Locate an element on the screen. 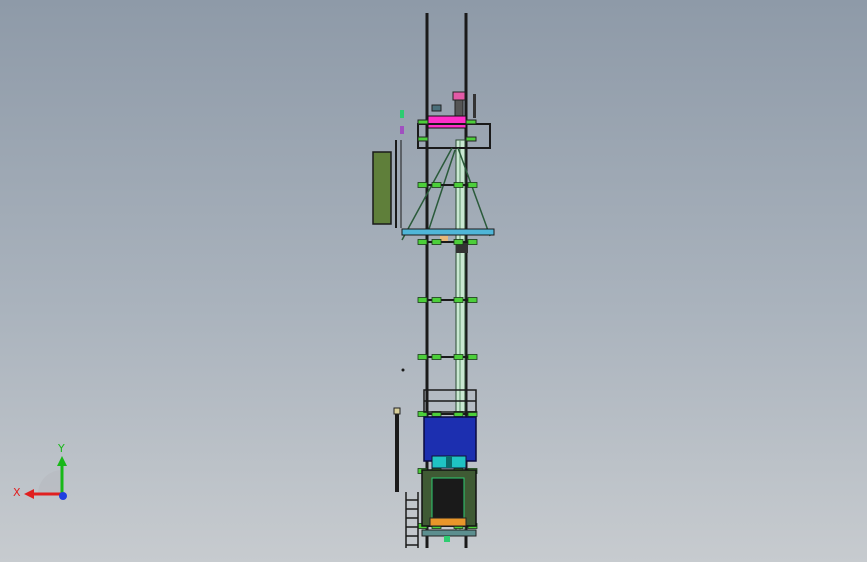 This screenshot has height=562, width=867. orientation-triad: Y X is located at coordinates (40, 471).